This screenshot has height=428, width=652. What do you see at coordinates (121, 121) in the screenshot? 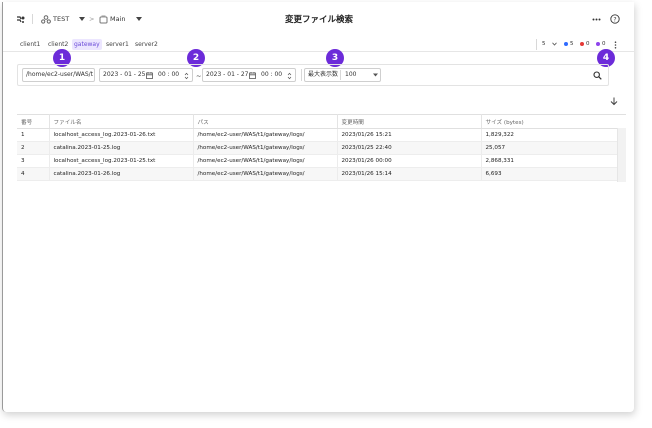
I see `column-header-filename: ファイル名` at bounding box center [121, 121].